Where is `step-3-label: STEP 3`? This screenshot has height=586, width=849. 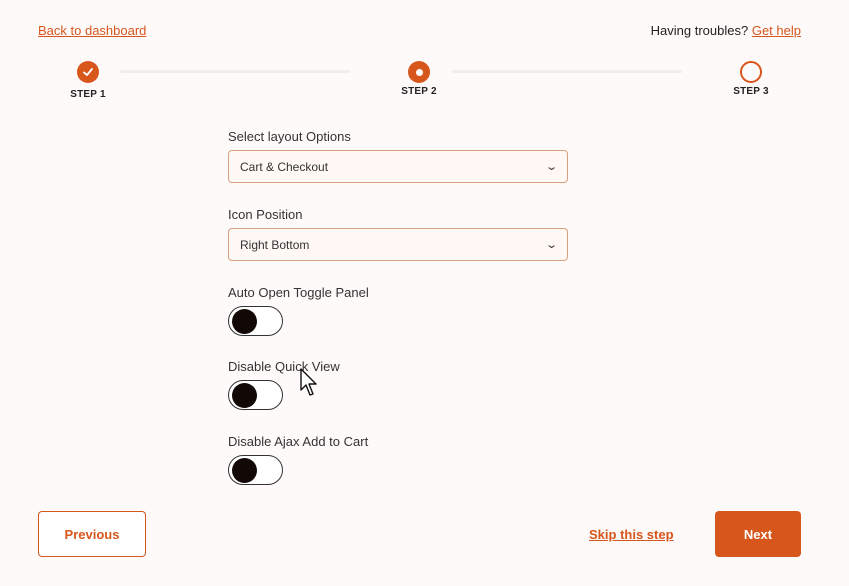
step-3-label: STEP 3 is located at coordinates (751, 91).